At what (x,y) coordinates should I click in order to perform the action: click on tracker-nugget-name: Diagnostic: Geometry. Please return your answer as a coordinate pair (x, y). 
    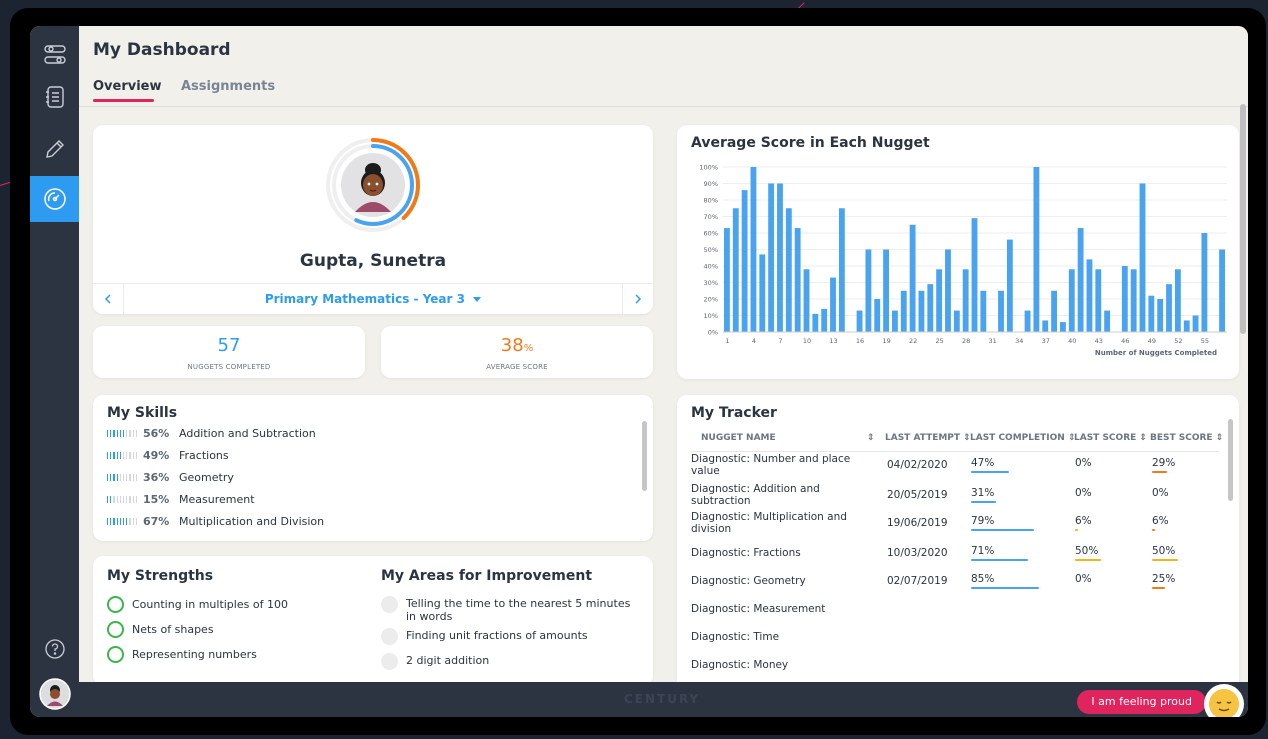
    Looking at the image, I should click on (771, 581).